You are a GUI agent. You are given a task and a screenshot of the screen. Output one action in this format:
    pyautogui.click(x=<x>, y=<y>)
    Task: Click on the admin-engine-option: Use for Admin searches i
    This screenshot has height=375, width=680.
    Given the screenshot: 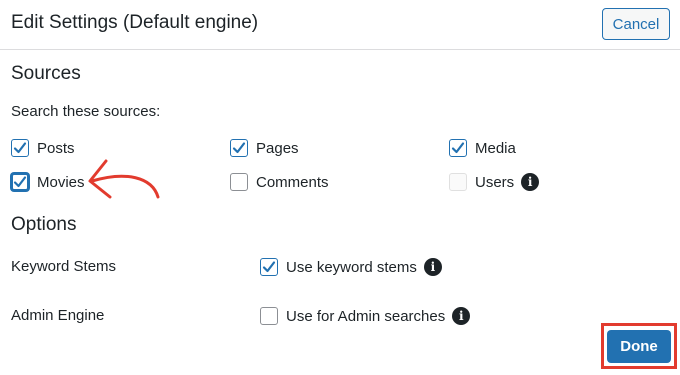 What is the action you would take?
    pyautogui.click(x=365, y=316)
    